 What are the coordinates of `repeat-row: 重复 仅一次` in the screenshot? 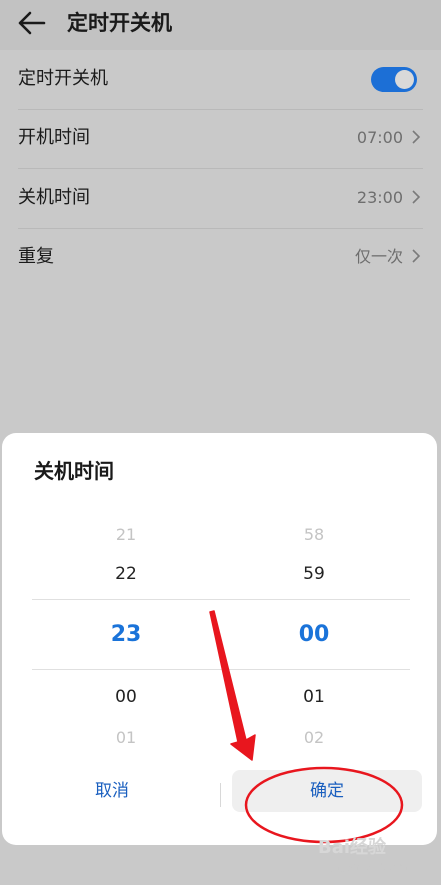 It's located at (220, 257).